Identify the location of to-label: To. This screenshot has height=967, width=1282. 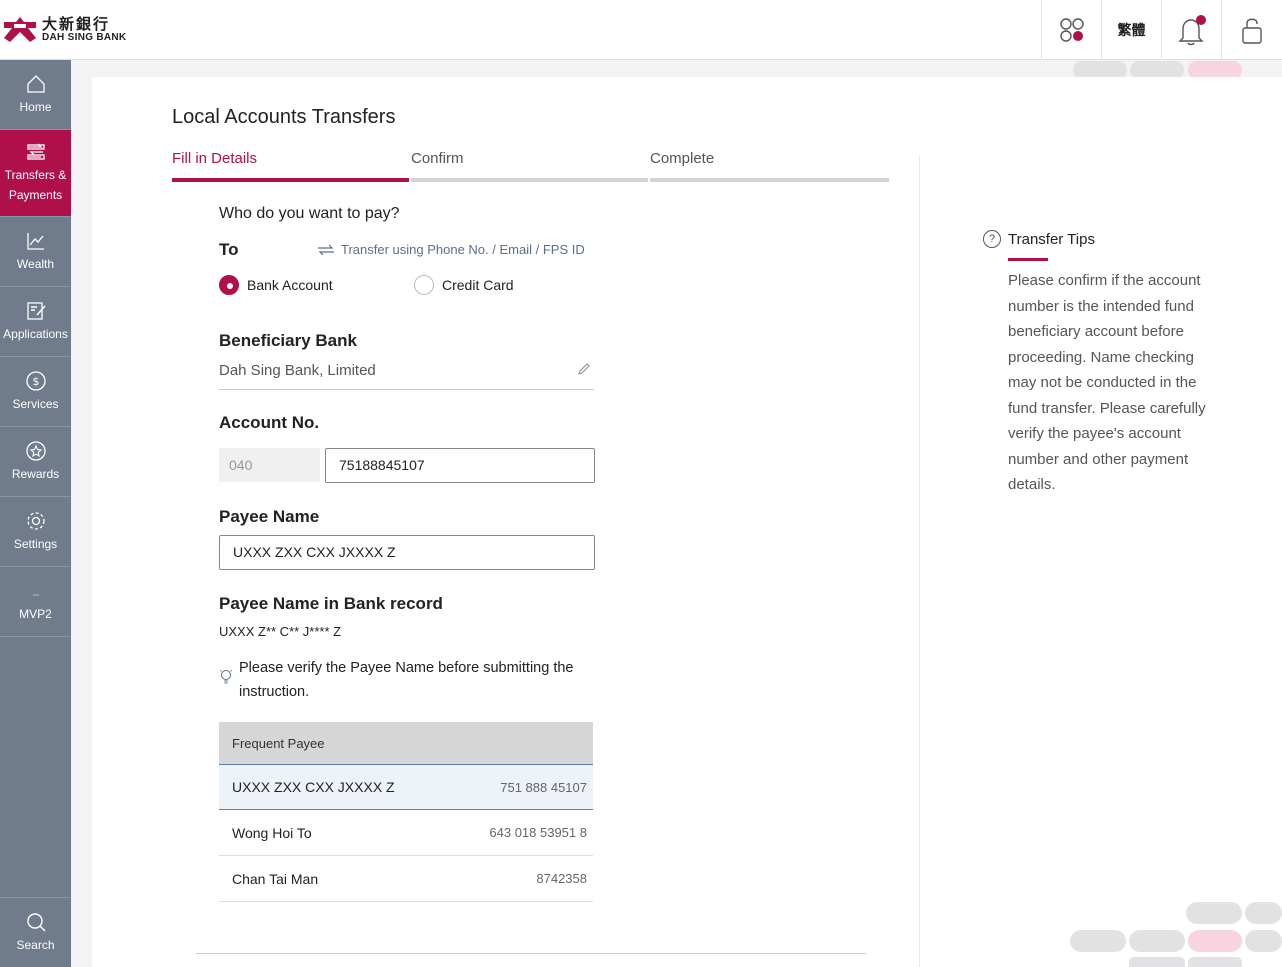
(229, 249).